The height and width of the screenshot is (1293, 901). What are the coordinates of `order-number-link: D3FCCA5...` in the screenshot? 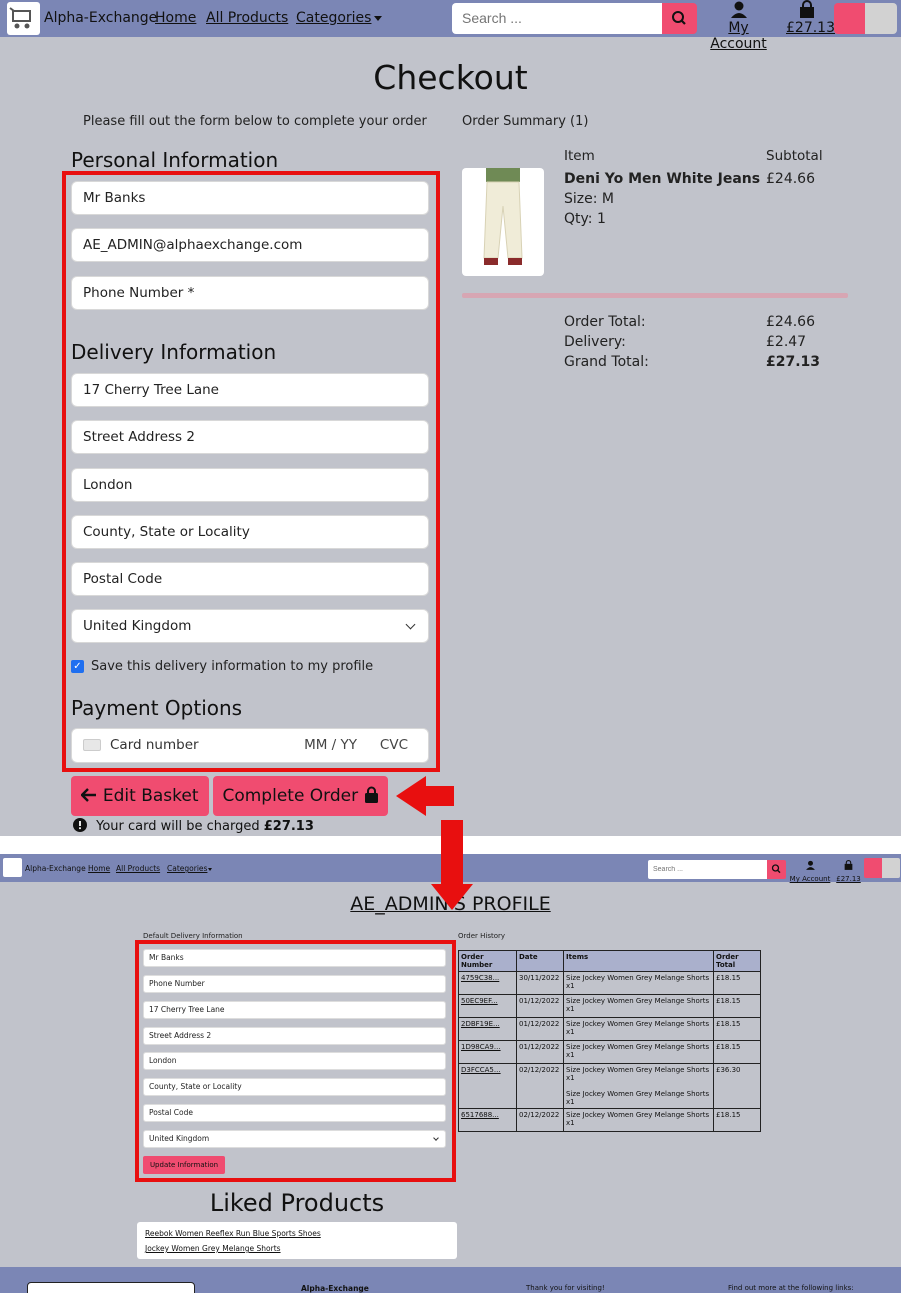 It's located at (481, 1070).